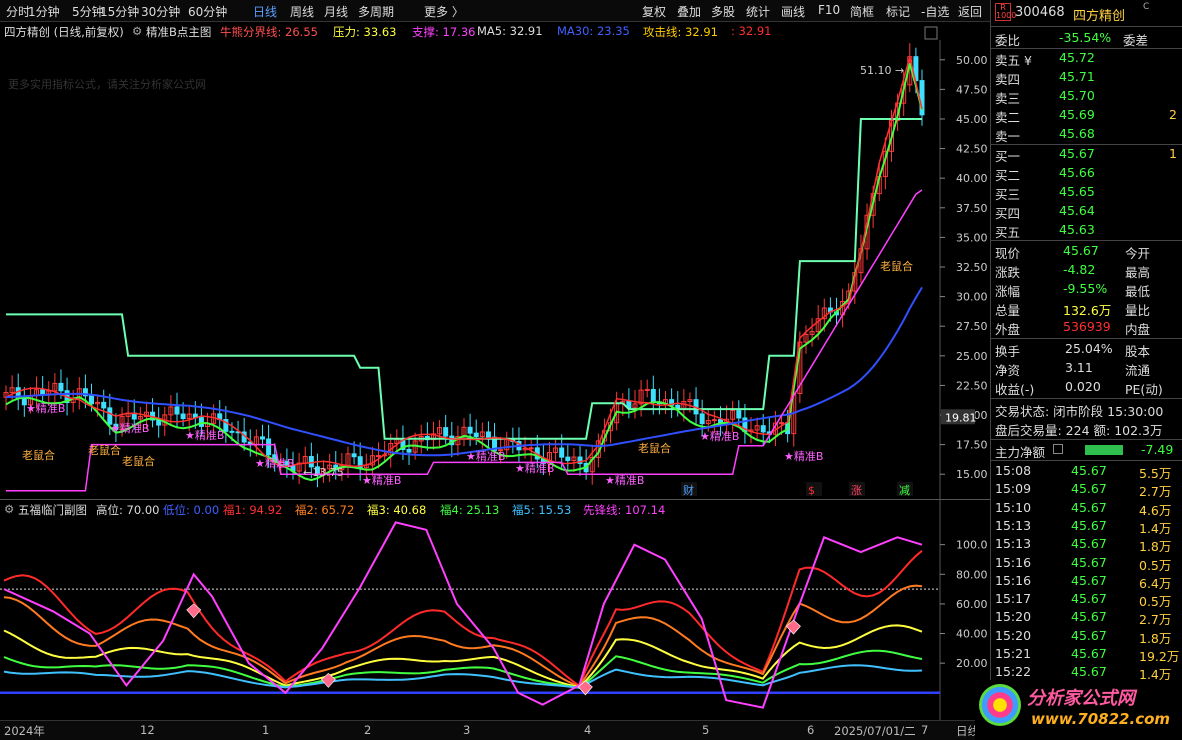 The image size is (1182, 740). I want to click on tool-8: -自选, so click(935, 11).